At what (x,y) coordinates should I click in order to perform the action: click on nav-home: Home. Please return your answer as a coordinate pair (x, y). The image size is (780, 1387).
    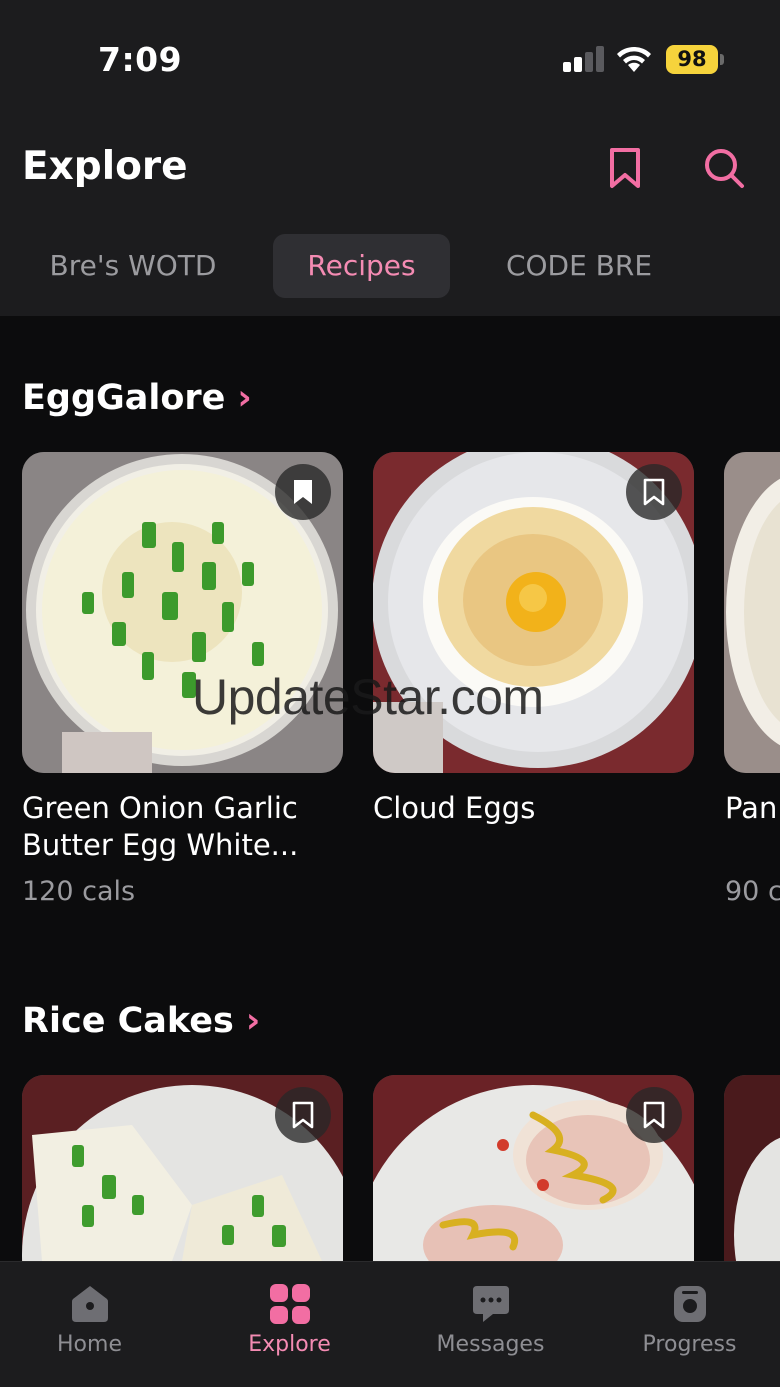
    Looking at the image, I should click on (93, 1324).